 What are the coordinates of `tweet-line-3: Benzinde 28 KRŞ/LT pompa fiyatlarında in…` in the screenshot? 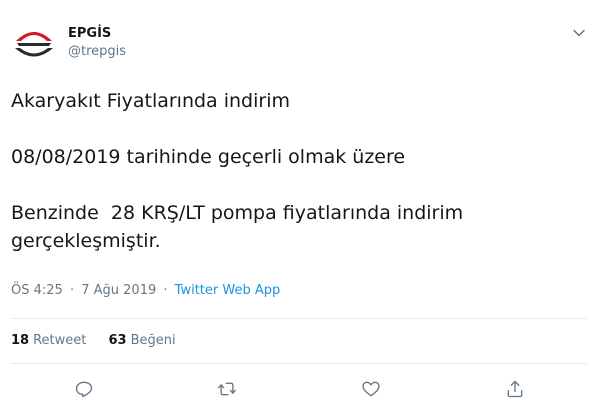 It's located at (237, 213).